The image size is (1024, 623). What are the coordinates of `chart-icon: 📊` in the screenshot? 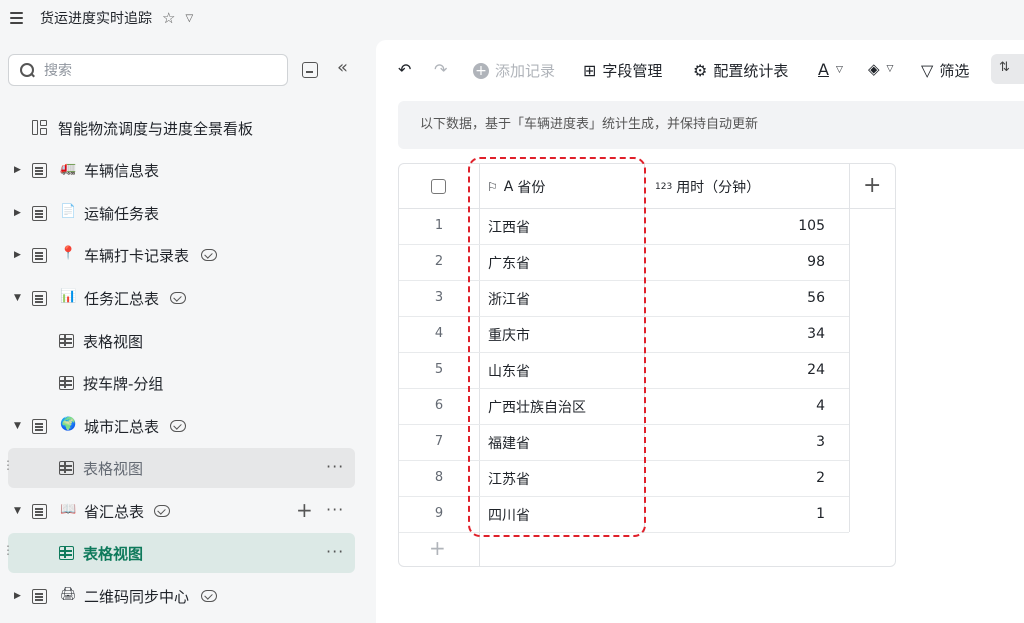 It's located at (68, 296).